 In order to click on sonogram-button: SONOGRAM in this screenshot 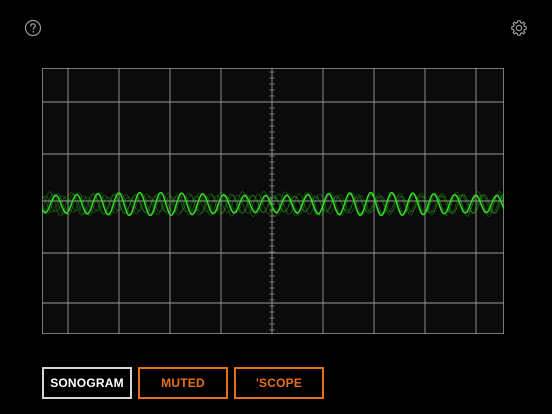, I will do `click(87, 383)`.